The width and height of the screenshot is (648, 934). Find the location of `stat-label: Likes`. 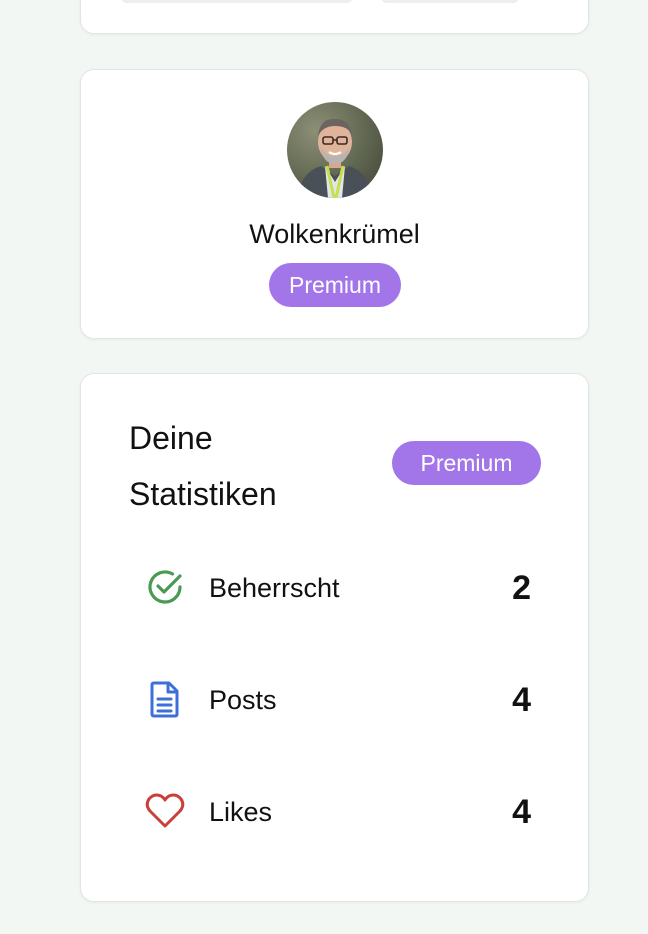

stat-label: Likes is located at coordinates (241, 812).